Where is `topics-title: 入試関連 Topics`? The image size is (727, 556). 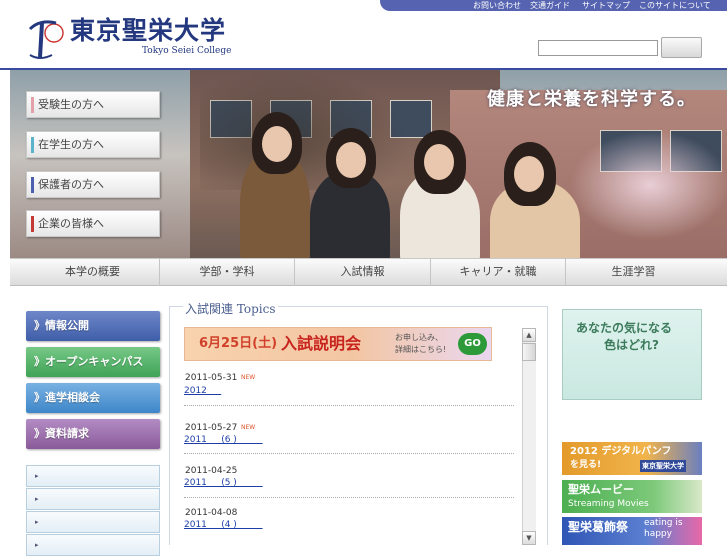 topics-title: 入試関連 Topics is located at coordinates (230, 309).